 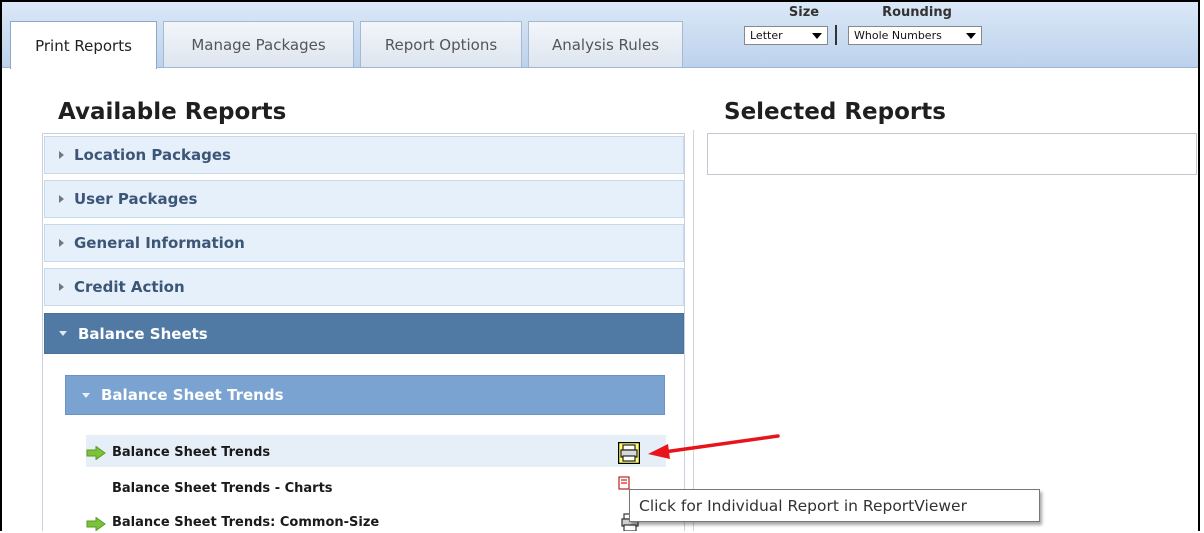 What do you see at coordinates (364, 155) in the screenshot?
I see `package-location-packages: Location Packages` at bounding box center [364, 155].